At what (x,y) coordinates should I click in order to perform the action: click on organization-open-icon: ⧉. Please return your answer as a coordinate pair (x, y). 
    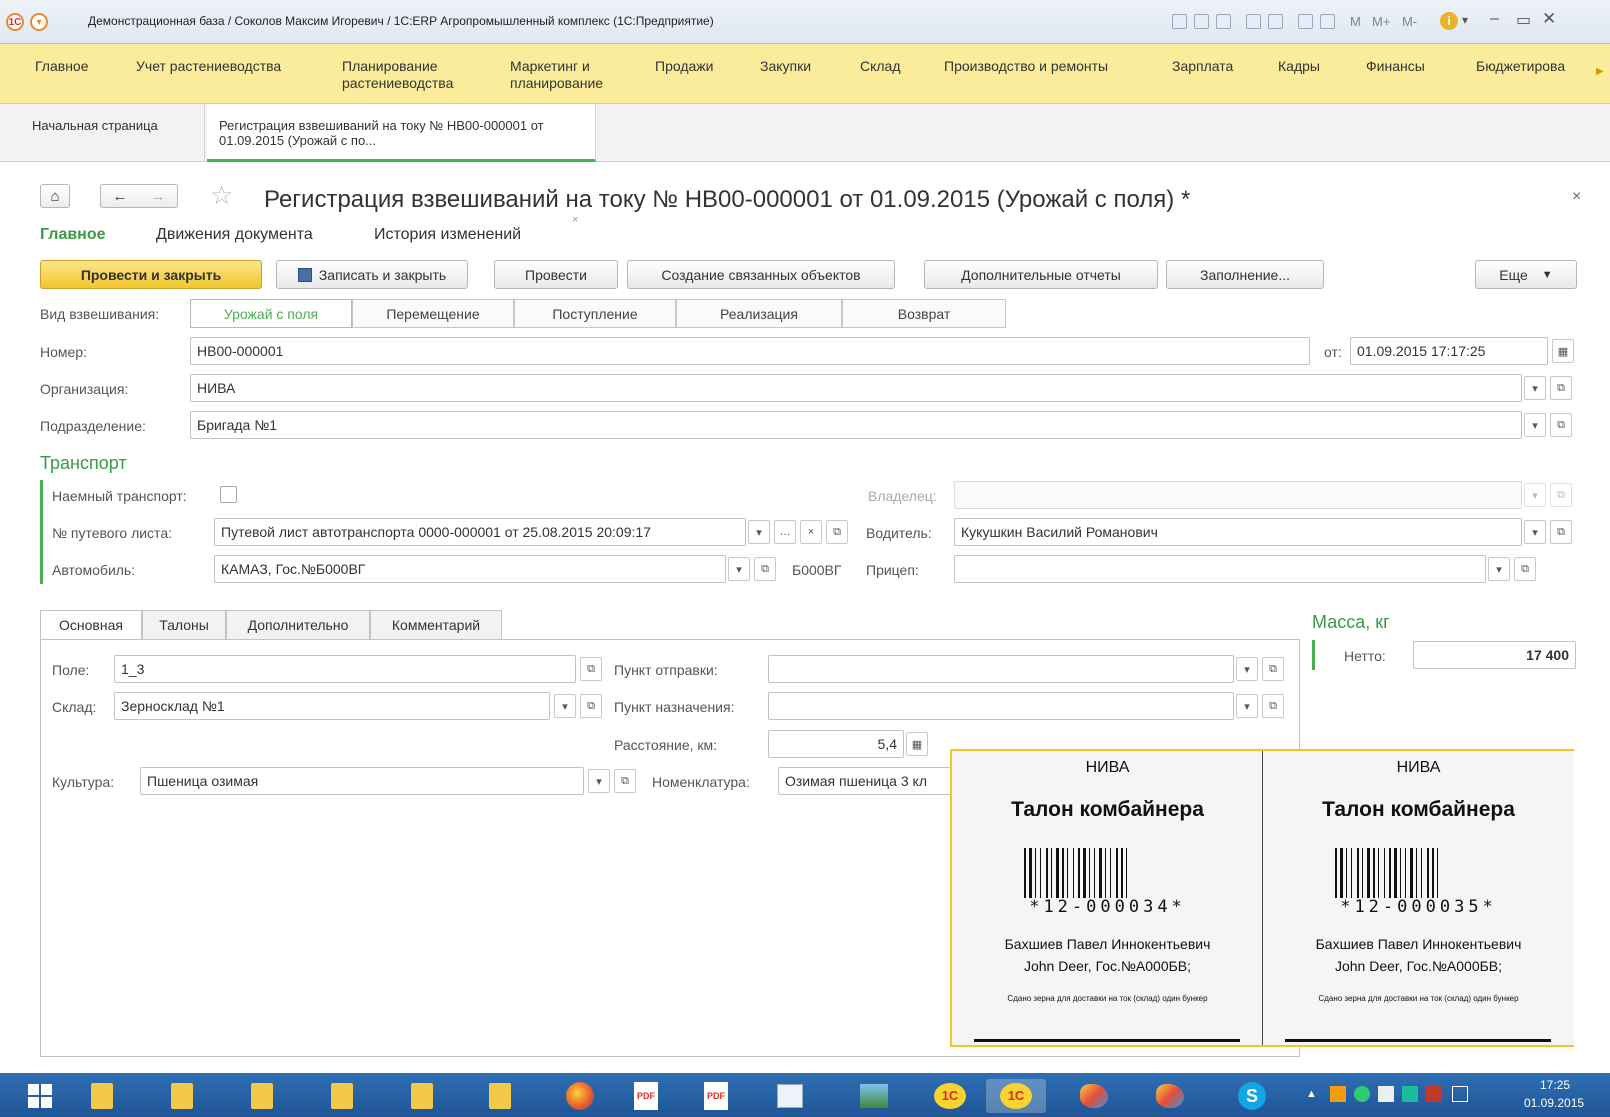
    Looking at the image, I should click on (1561, 388).